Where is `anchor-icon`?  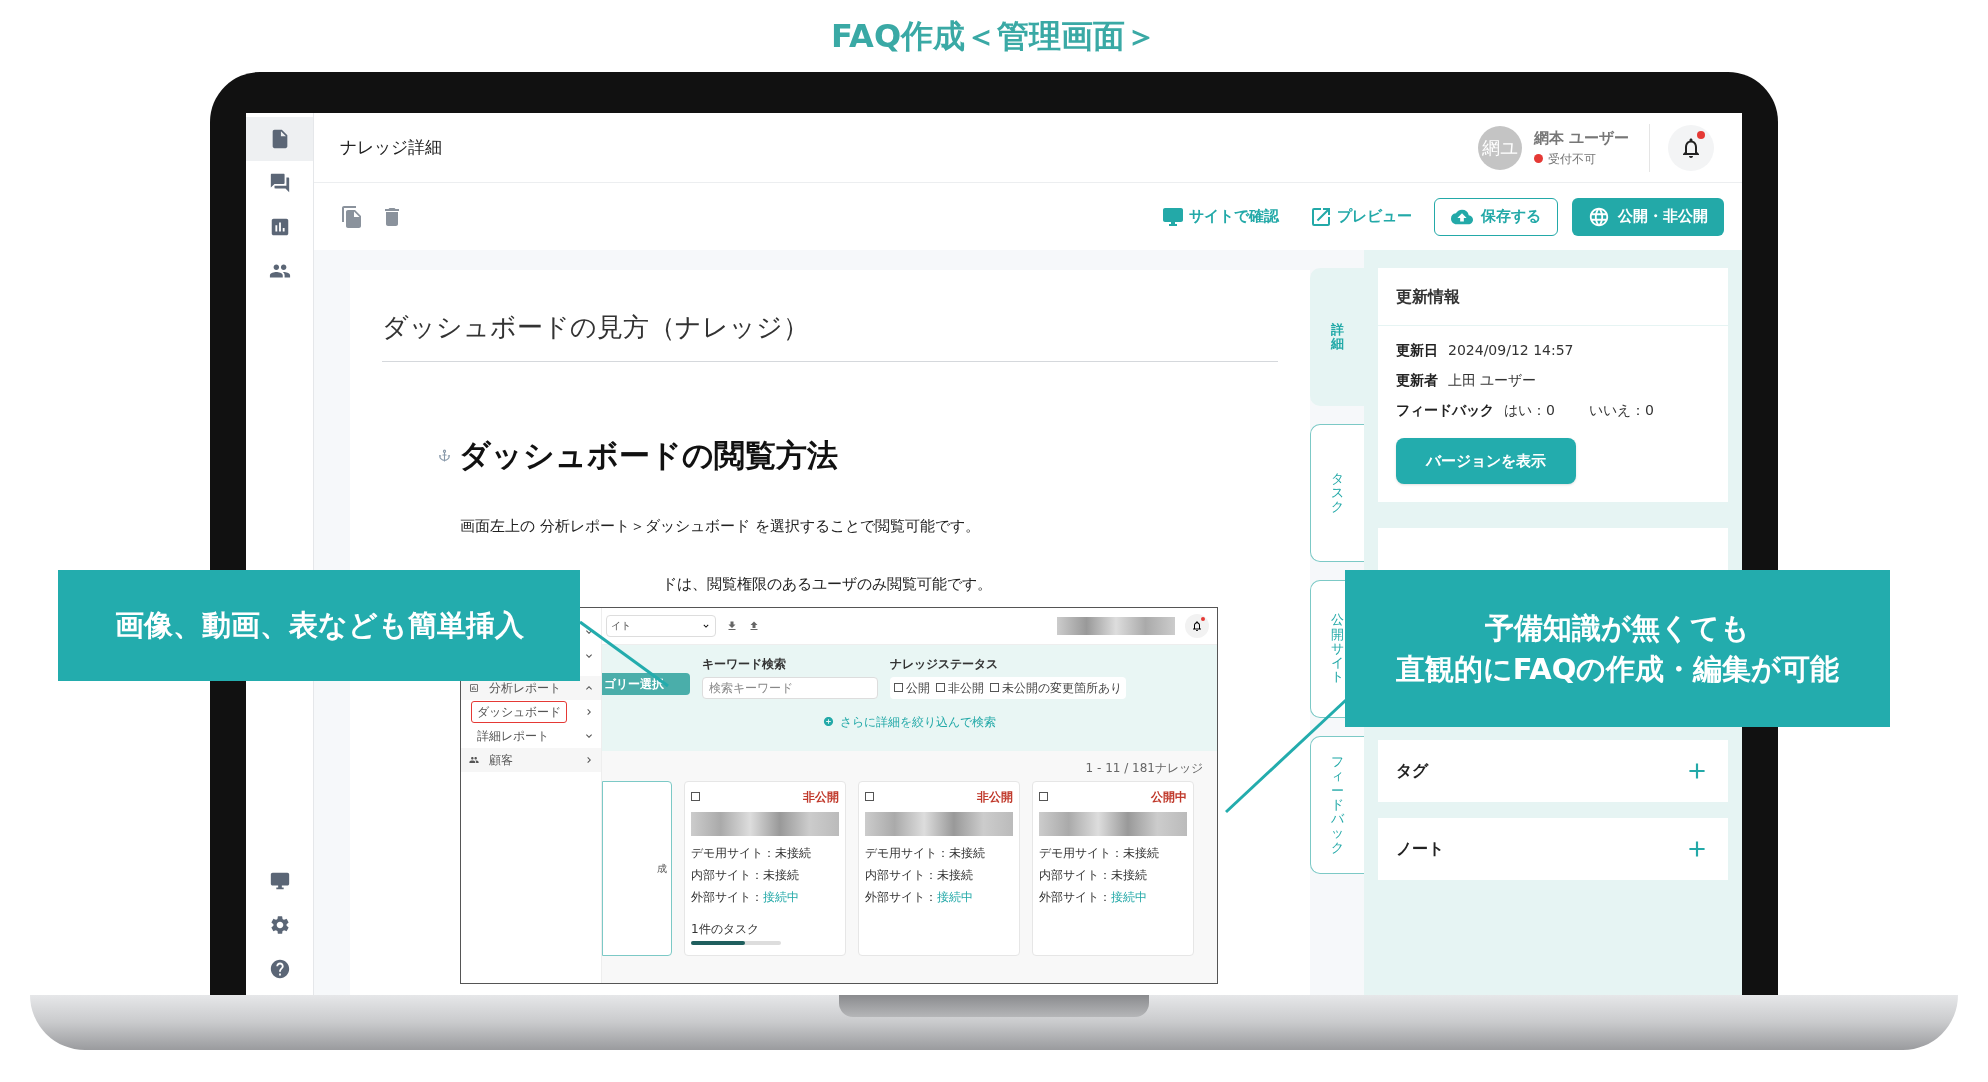
anchor-icon is located at coordinates (444, 455).